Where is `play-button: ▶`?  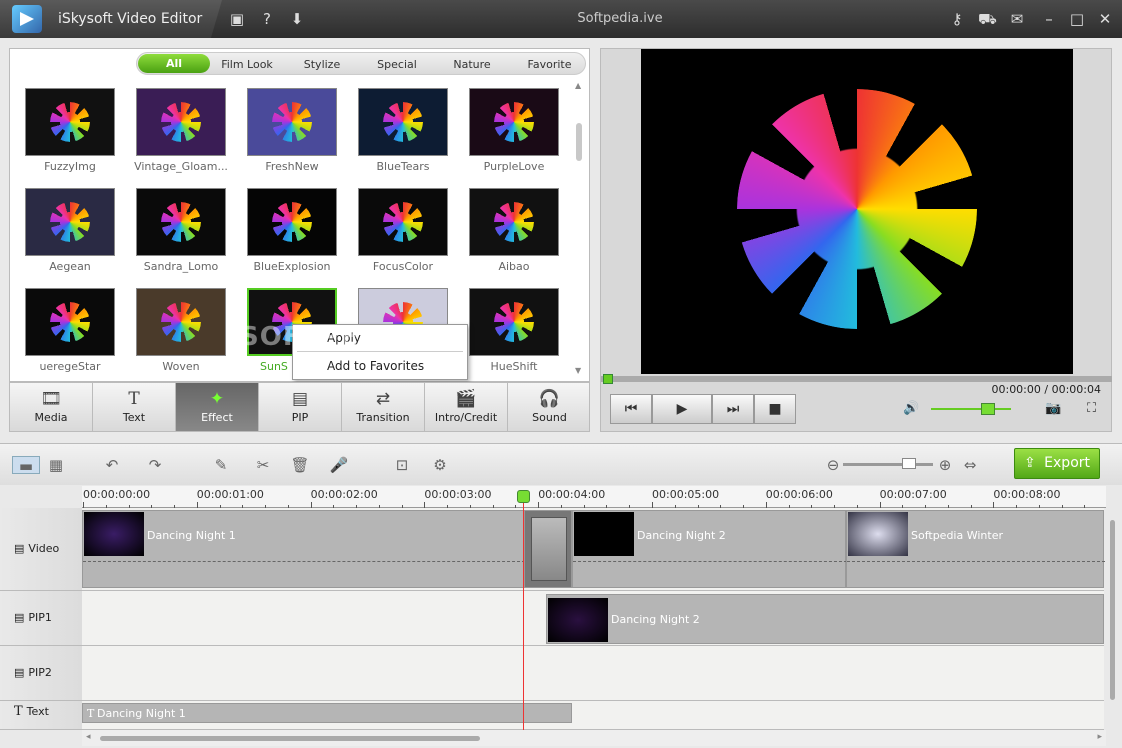 play-button: ▶ is located at coordinates (682, 409).